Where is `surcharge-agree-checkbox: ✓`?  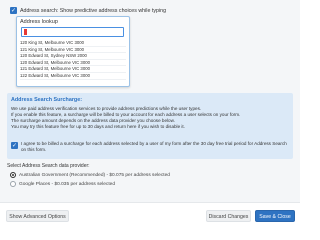 surcharge-agree-checkbox: ✓ is located at coordinates (14, 145).